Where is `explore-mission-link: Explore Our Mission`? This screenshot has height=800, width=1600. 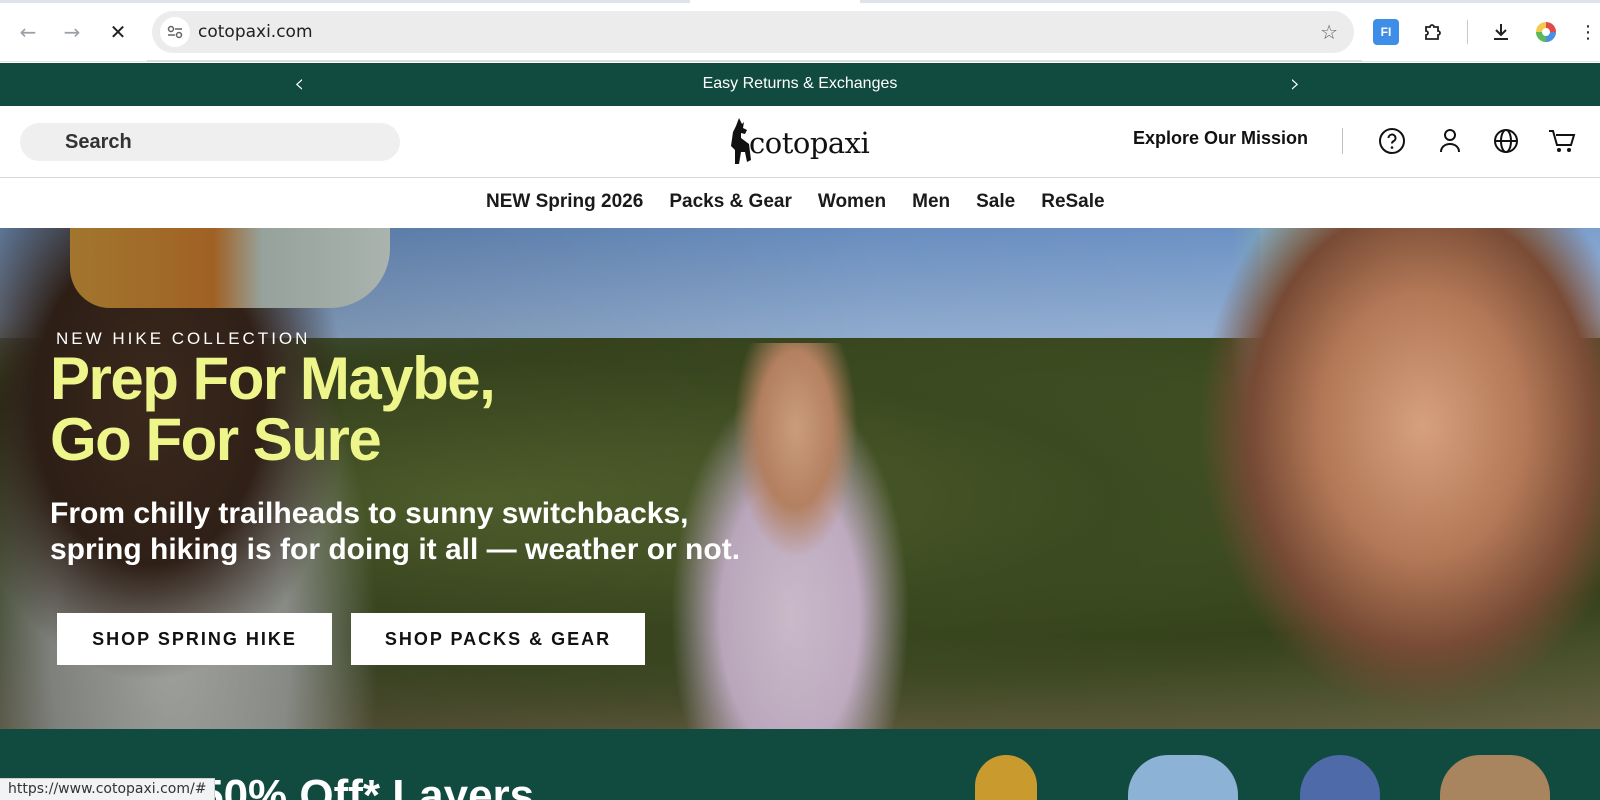 explore-mission-link: Explore Our Mission is located at coordinates (1220, 138).